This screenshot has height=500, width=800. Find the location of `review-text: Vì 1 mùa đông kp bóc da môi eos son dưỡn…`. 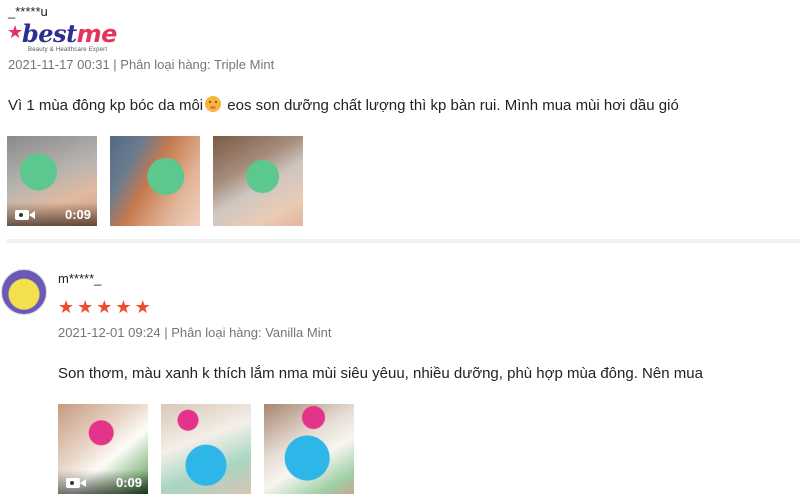

review-text: Vì 1 mùa đông kp bóc da môi eos son dưỡn… is located at coordinates (343, 105).